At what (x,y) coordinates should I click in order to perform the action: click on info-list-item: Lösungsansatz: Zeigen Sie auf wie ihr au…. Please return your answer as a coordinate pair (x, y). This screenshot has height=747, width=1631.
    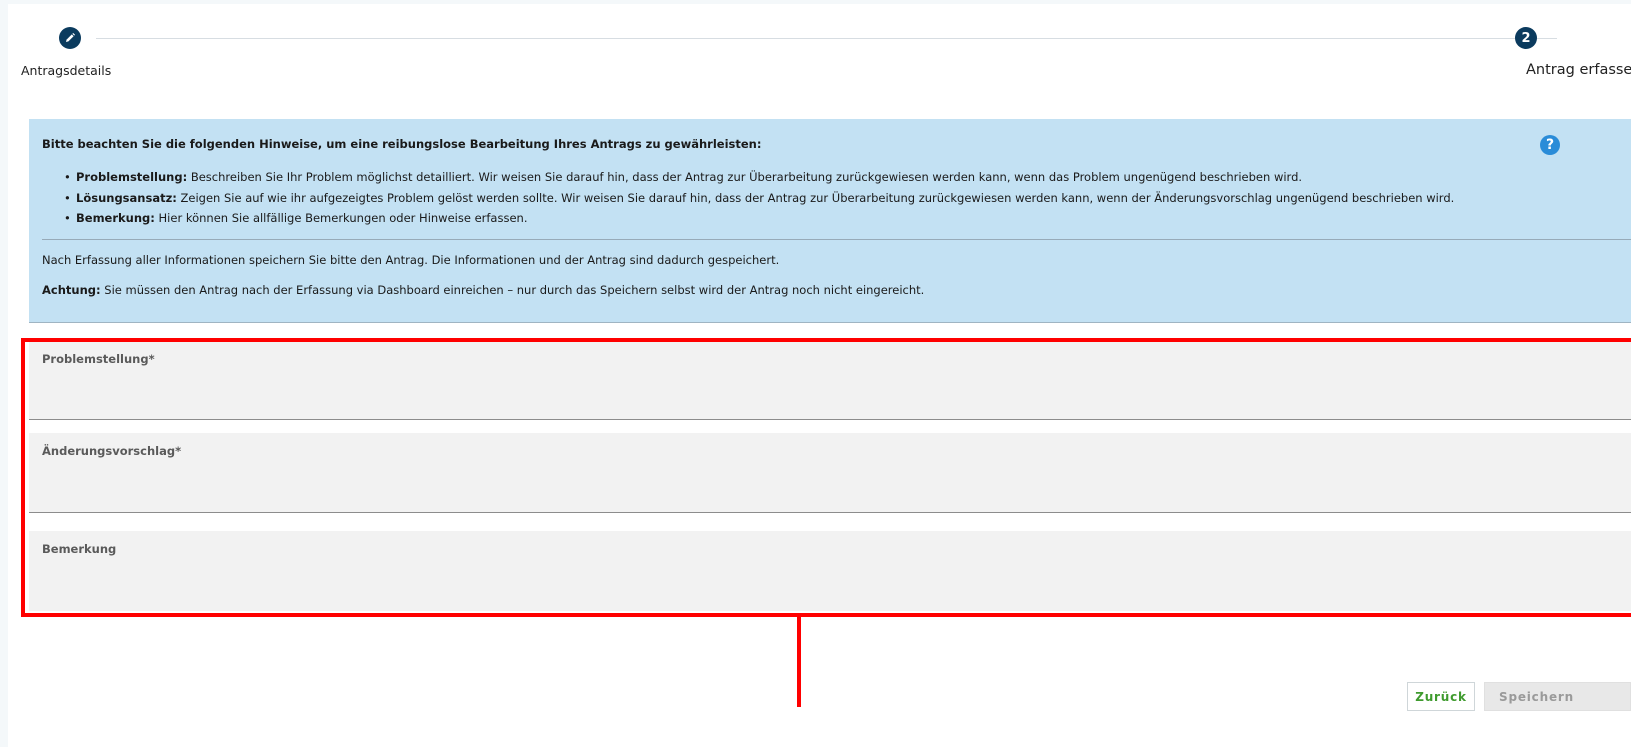
    Looking at the image, I should click on (759, 198).